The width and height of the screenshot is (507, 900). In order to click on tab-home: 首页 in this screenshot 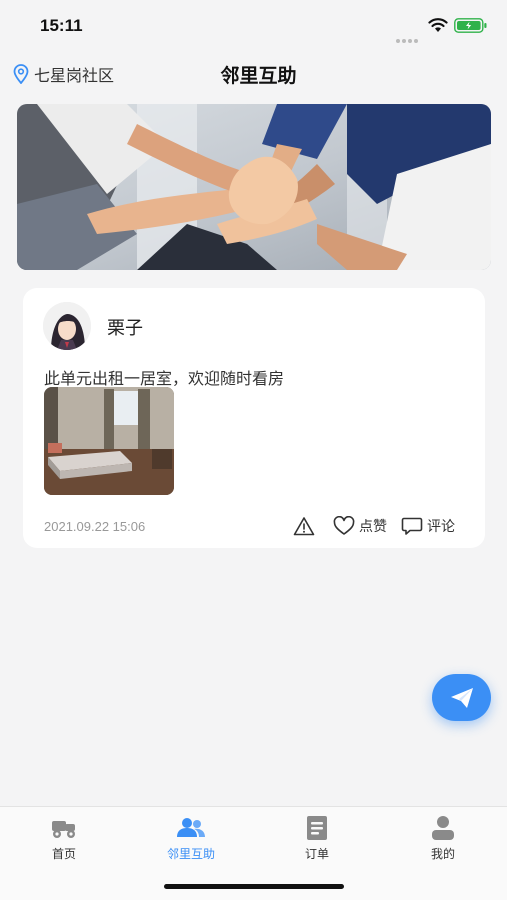, I will do `click(64, 838)`.